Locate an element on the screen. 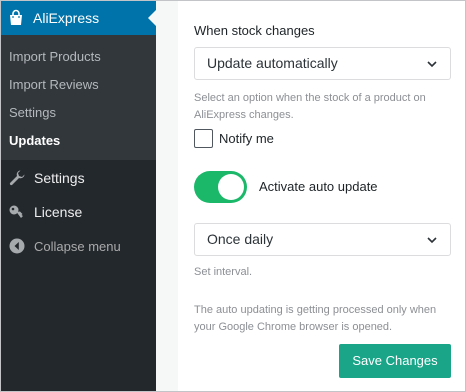  sidebar-item-label: Collapse menu is located at coordinates (77, 246).